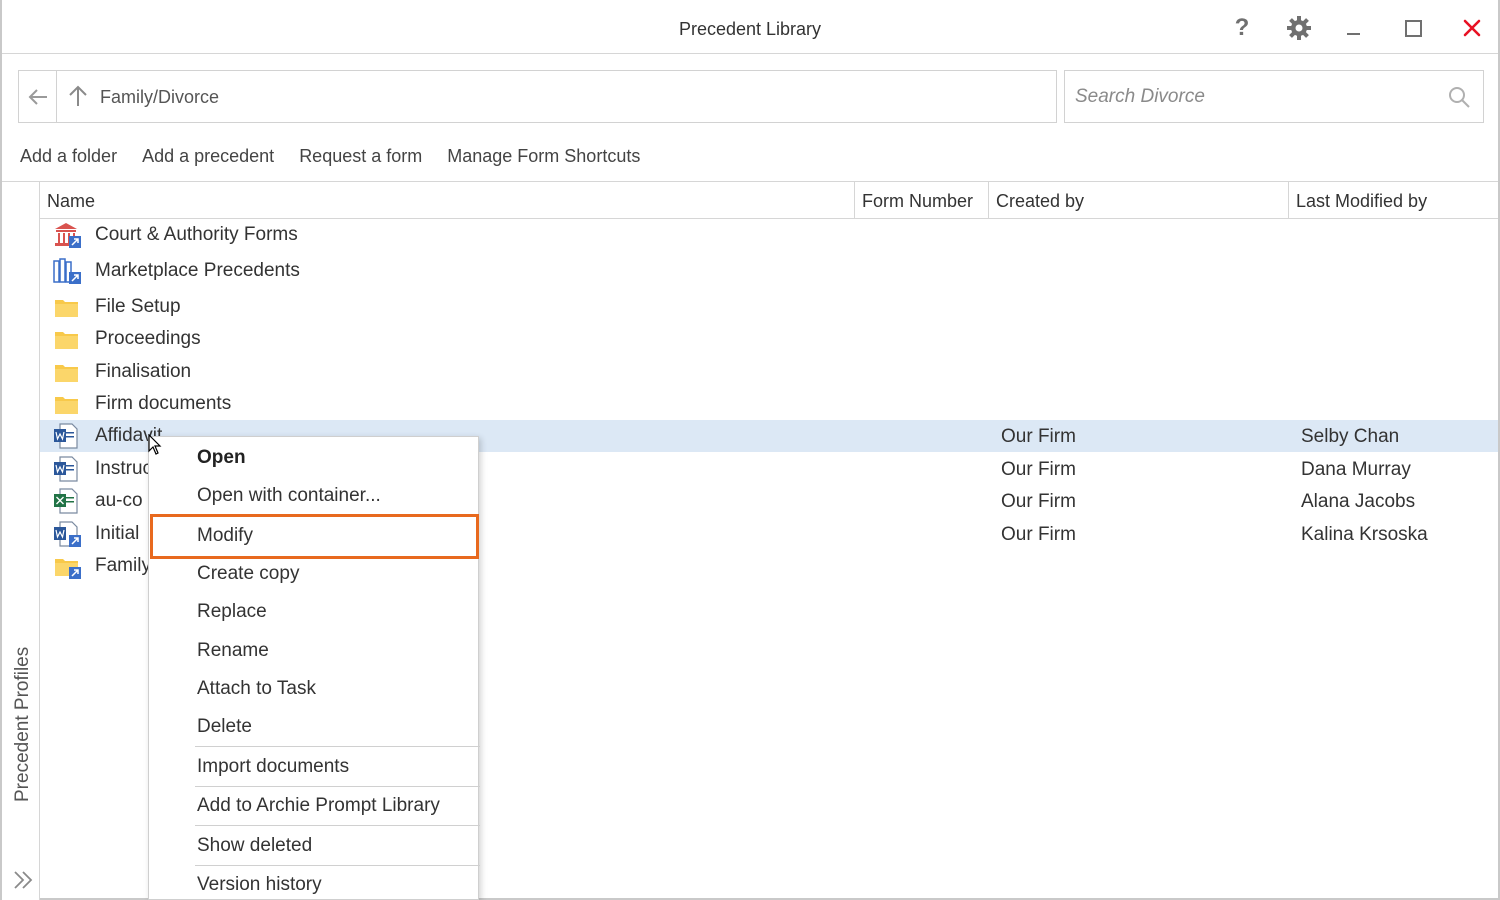 This screenshot has width=1500, height=900. I want to click on row-modified-by: Dana Murray, so click(1356, 469).